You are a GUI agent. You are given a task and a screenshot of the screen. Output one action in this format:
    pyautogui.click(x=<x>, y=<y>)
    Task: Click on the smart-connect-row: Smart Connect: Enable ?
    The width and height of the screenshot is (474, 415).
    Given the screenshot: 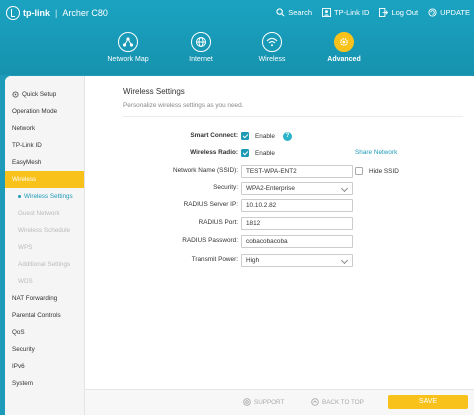 What is the action you would take?
    pyautogui.click(x=279, y=136)
    